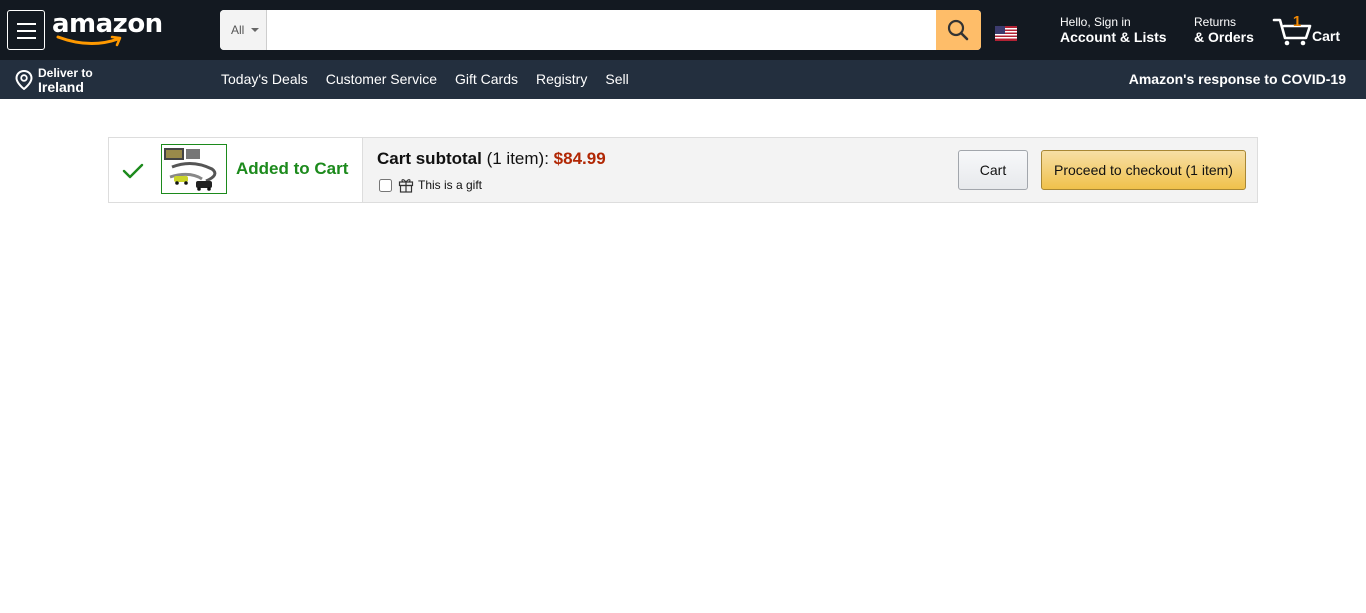 Image resolution: width=1366 pixels, height=613 pixels. I want to click on search-icon, so click(958, 30).